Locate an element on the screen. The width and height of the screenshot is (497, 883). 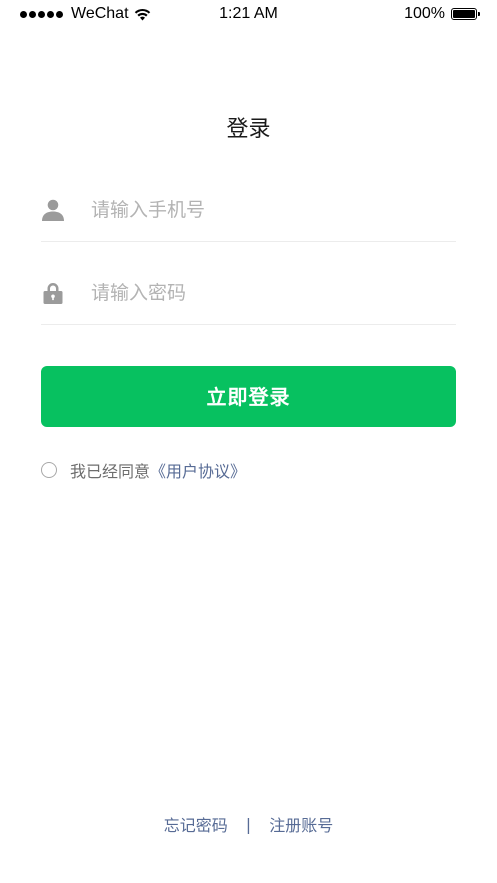
forgot-password-link: 忘记密码 is located at coordinates (196, 824).